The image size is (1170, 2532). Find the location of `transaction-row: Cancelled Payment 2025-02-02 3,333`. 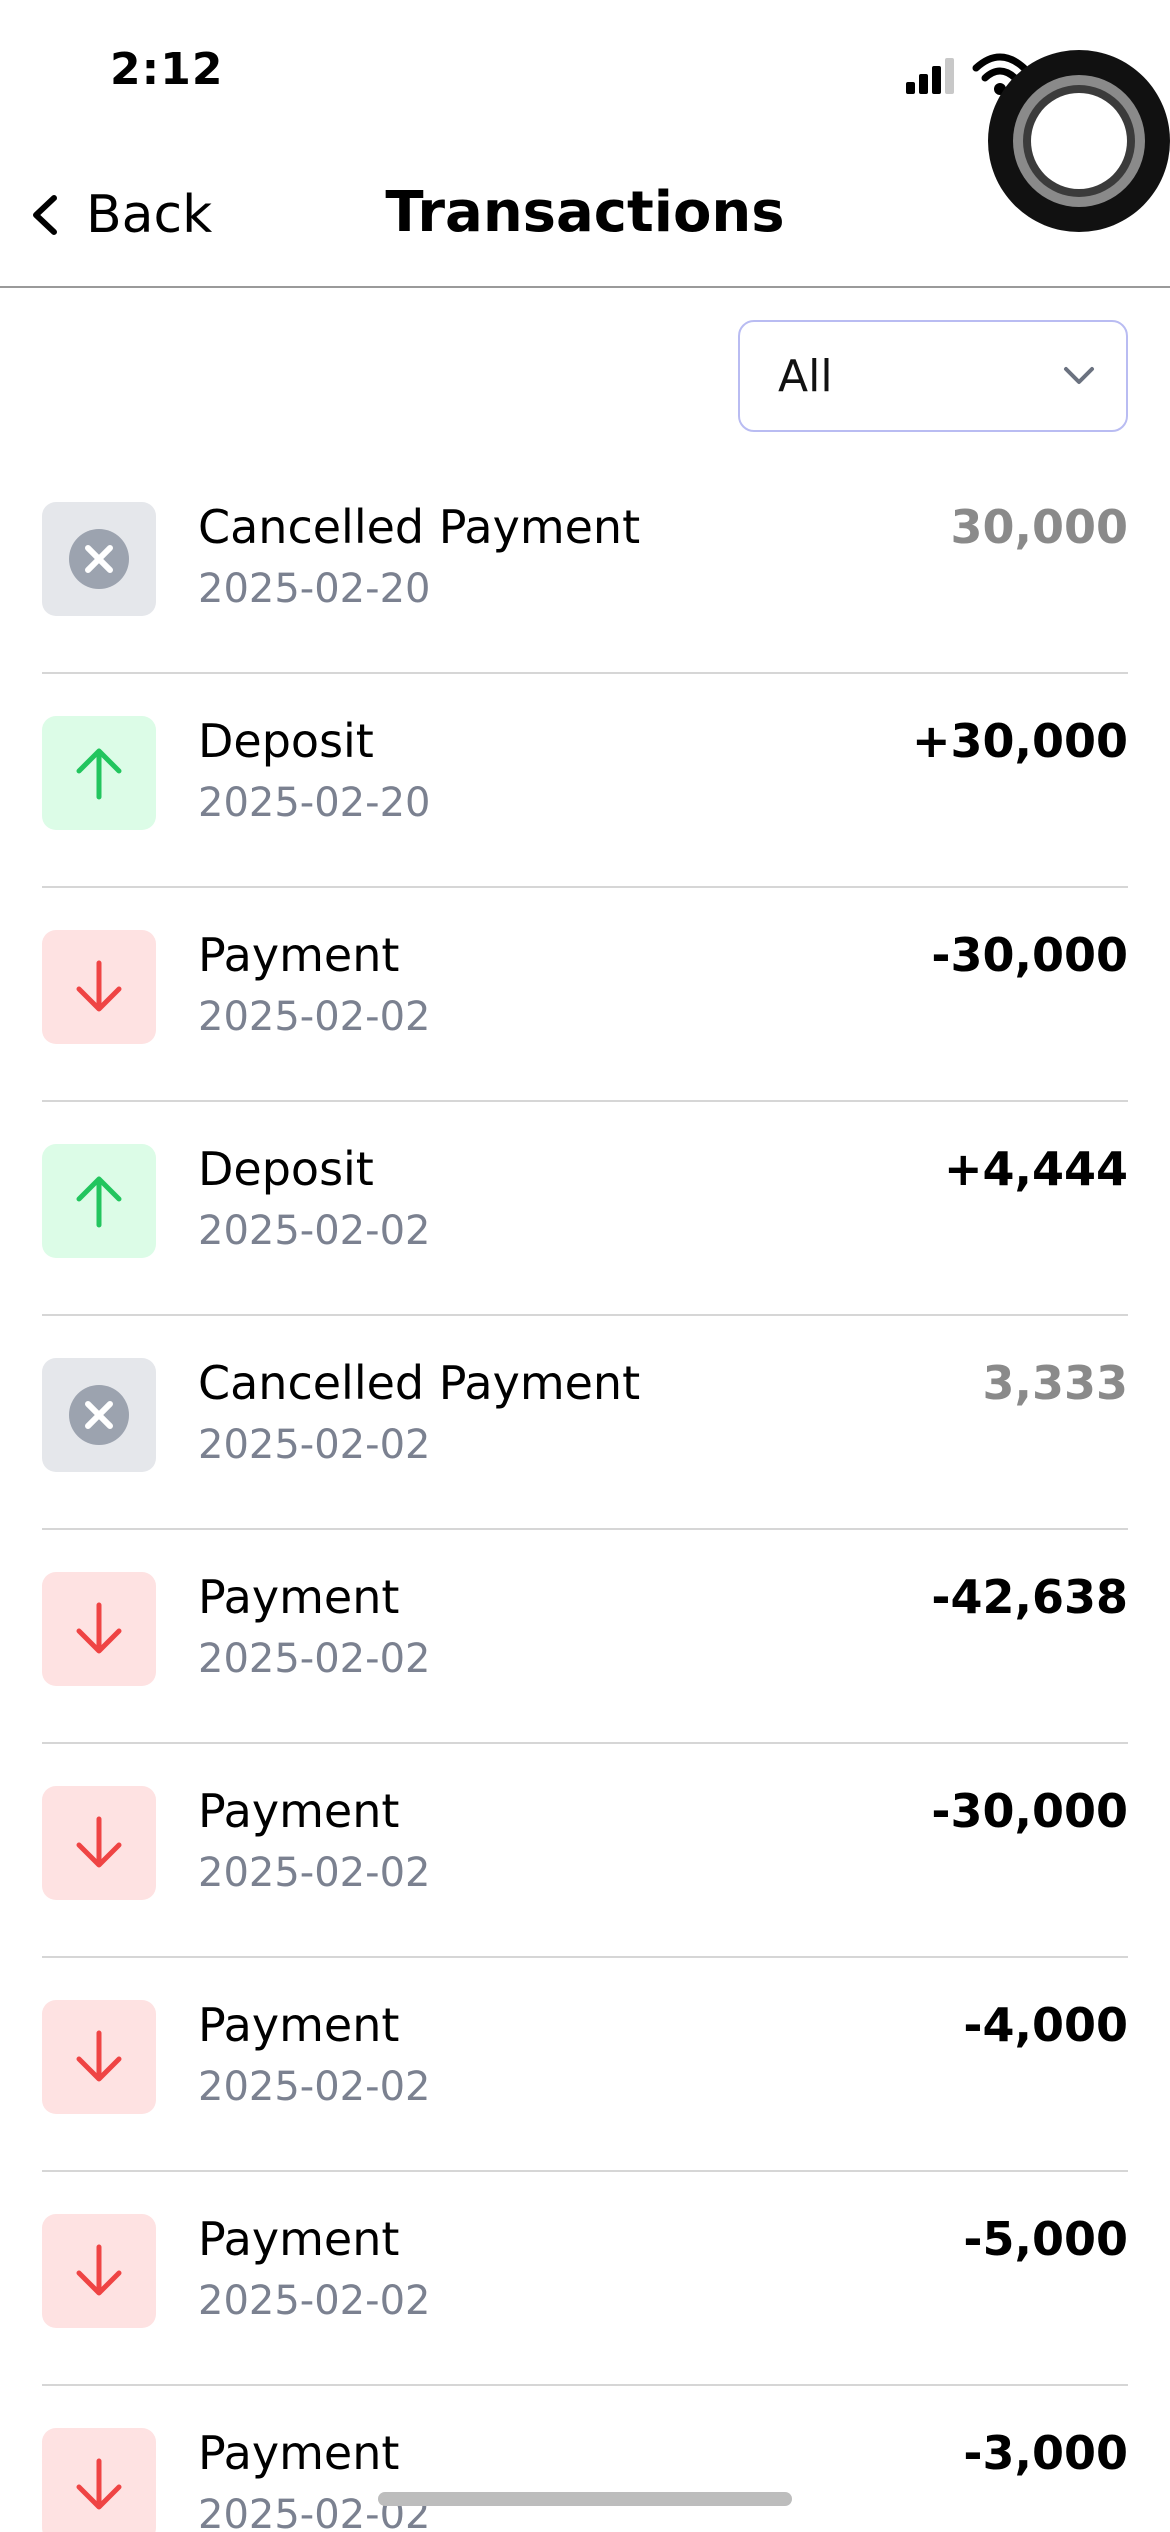

transaction-row: Cancelled Payment 2025-02-02 3,333 is located at coordinates (585, 1423).